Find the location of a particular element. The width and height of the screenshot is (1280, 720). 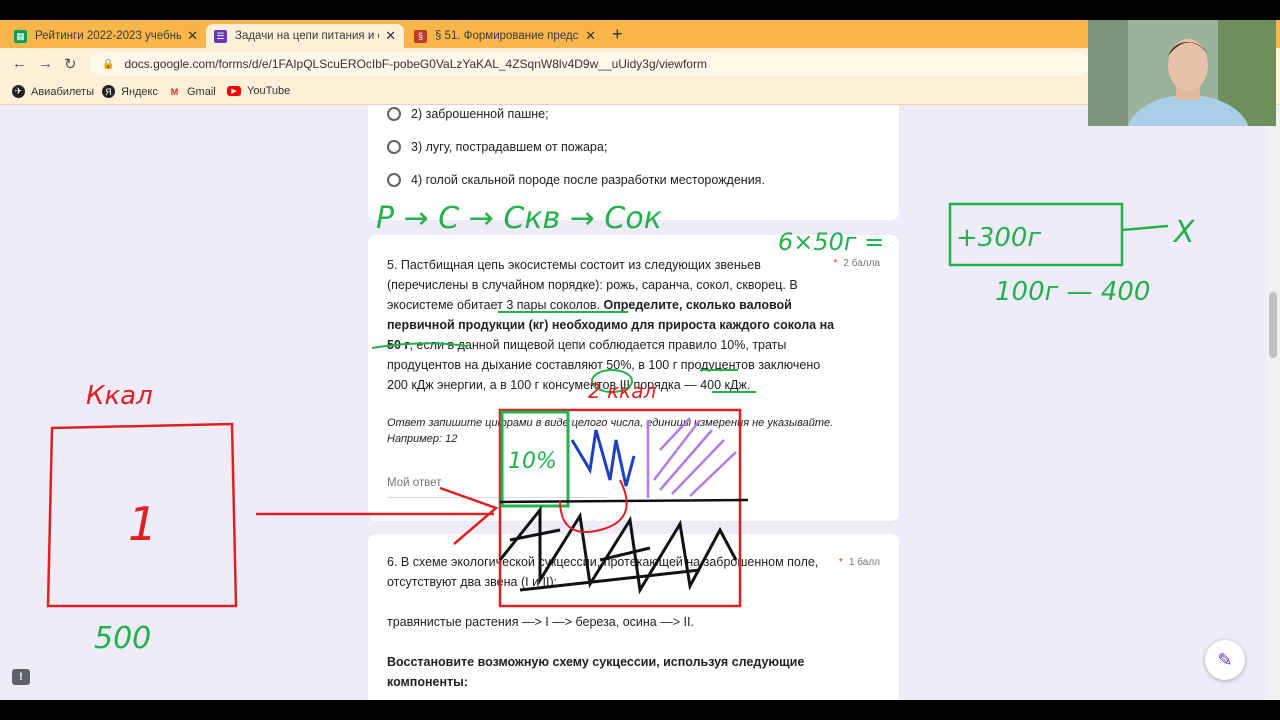

sheets-icon: ▦ is located at coordinates (20, 36).